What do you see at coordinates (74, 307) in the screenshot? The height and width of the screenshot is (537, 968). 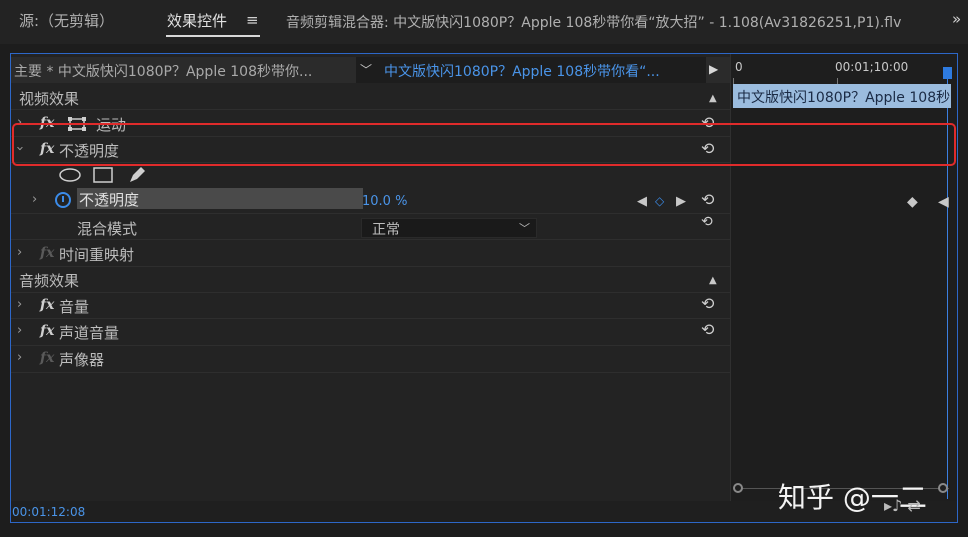 I see `effect-label-volume: 音量` at bounding box center [74, 307].